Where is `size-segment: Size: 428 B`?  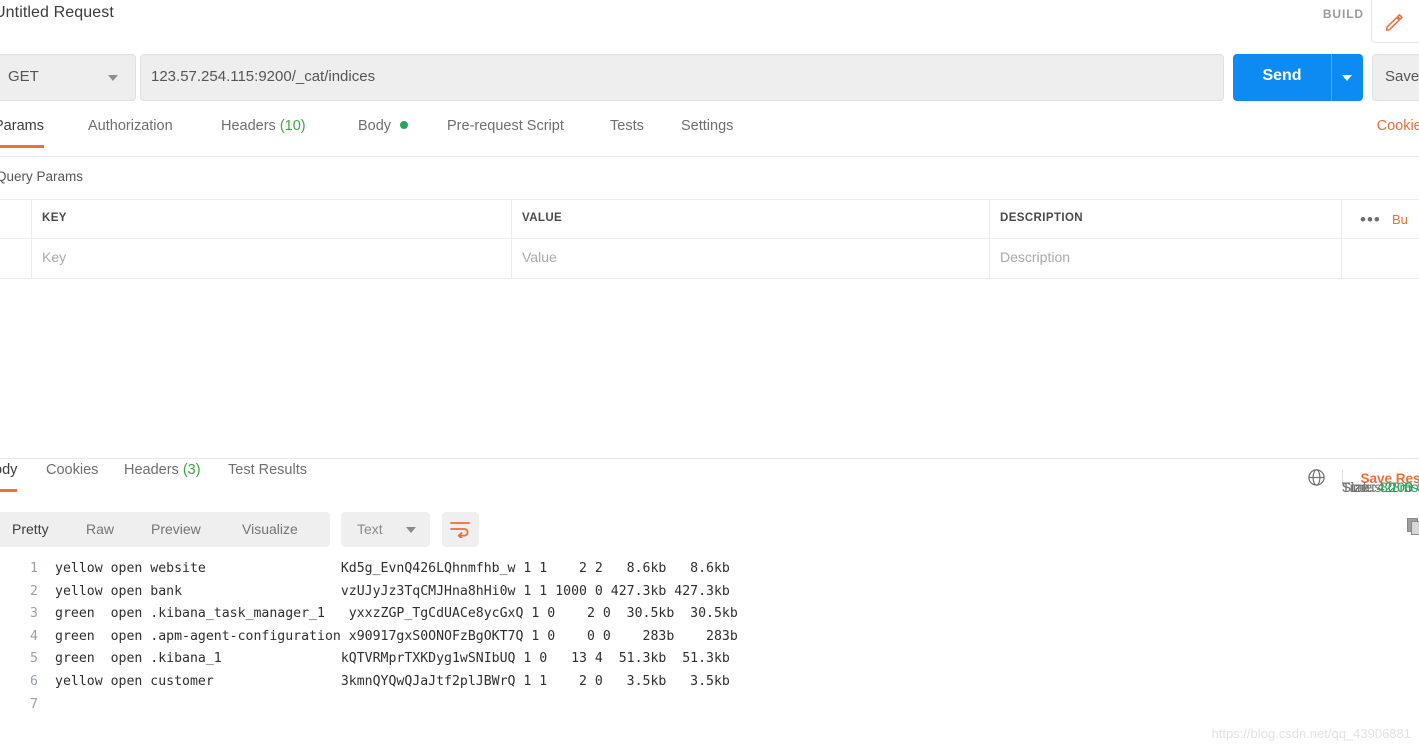 size-segment: Size: 428 B is located at coordinates (1378, 487).